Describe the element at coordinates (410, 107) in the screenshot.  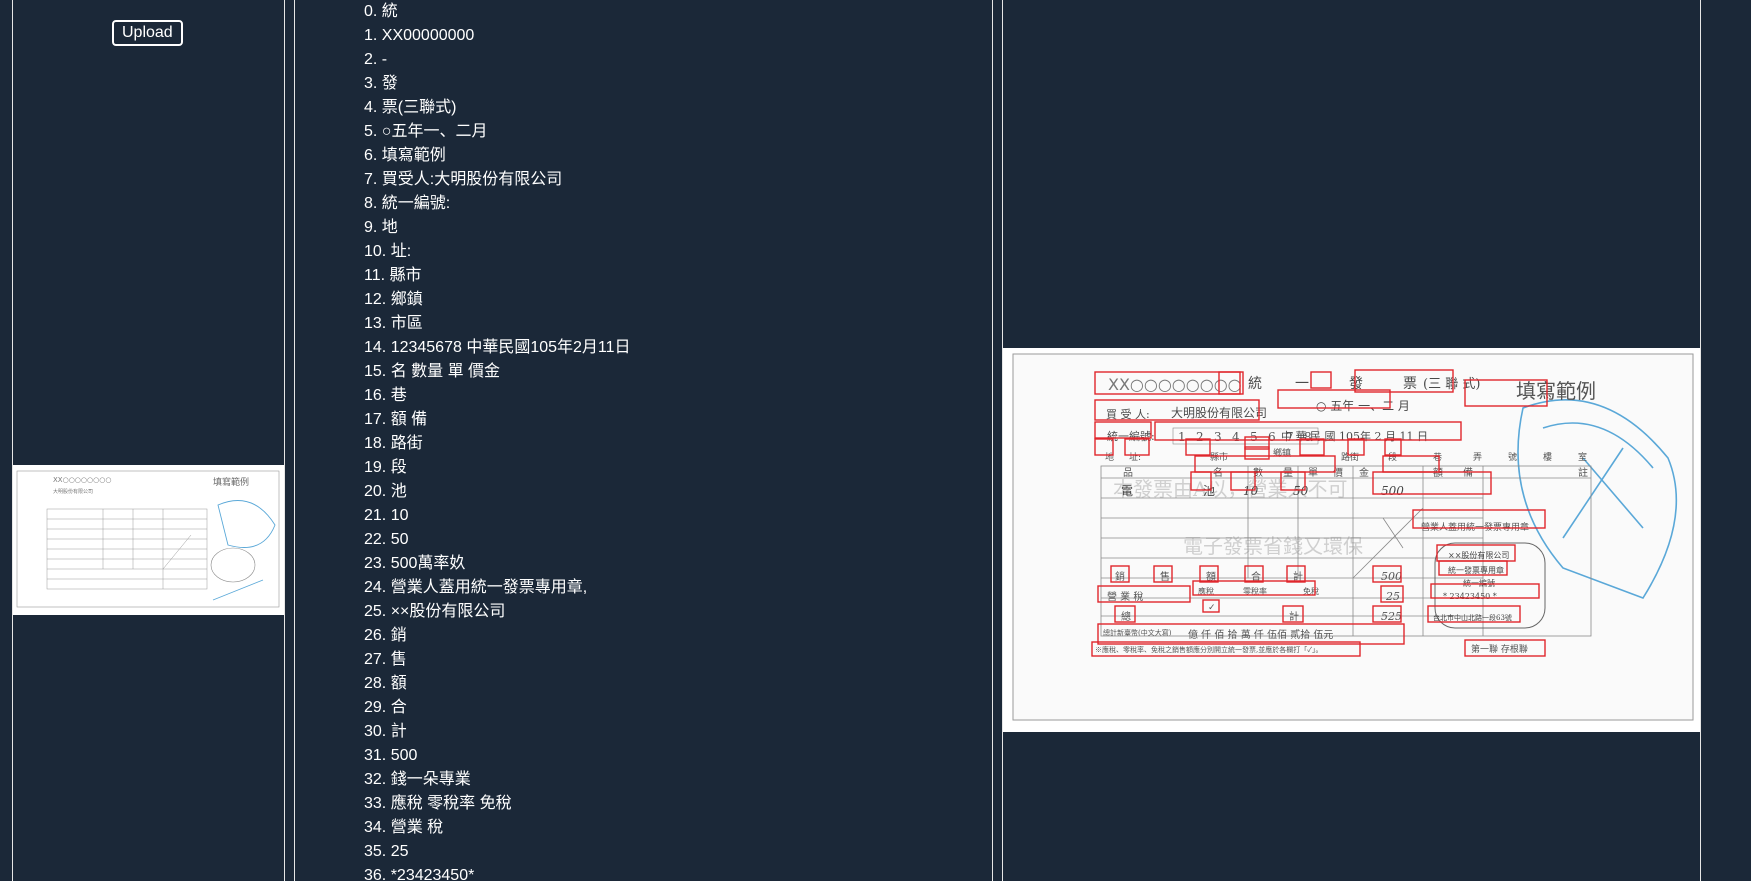
I see `ocr-line: 4. 票(三聯式)` at that location.